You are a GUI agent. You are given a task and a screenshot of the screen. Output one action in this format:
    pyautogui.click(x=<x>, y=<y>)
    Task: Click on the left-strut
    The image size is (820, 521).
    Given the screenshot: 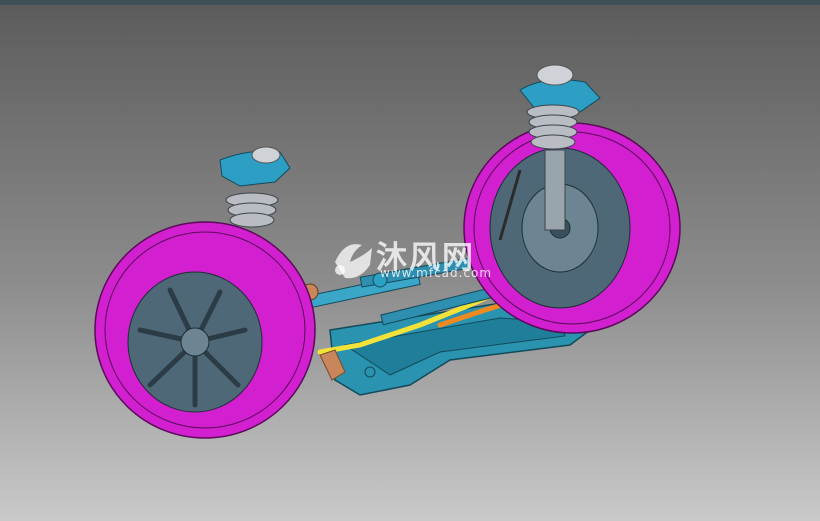 What is the action you would take?
    pyautogui.click(x=255, y=187)
    